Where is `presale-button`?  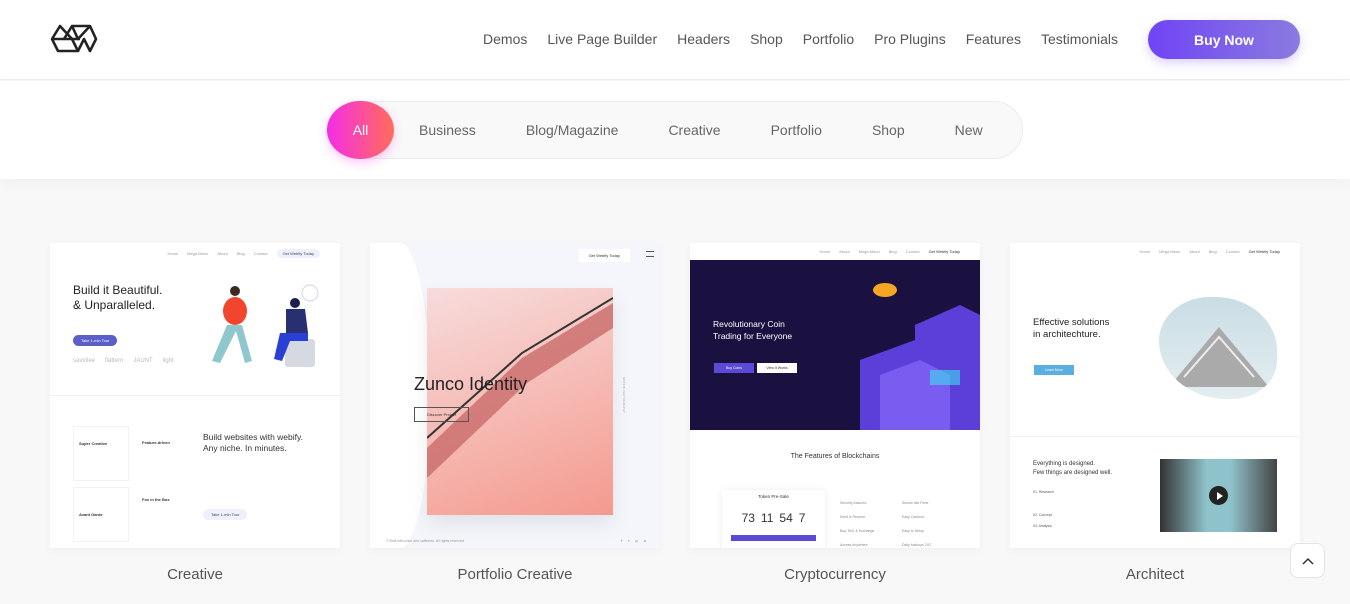 presale-button is located at coordinates (773, 538).